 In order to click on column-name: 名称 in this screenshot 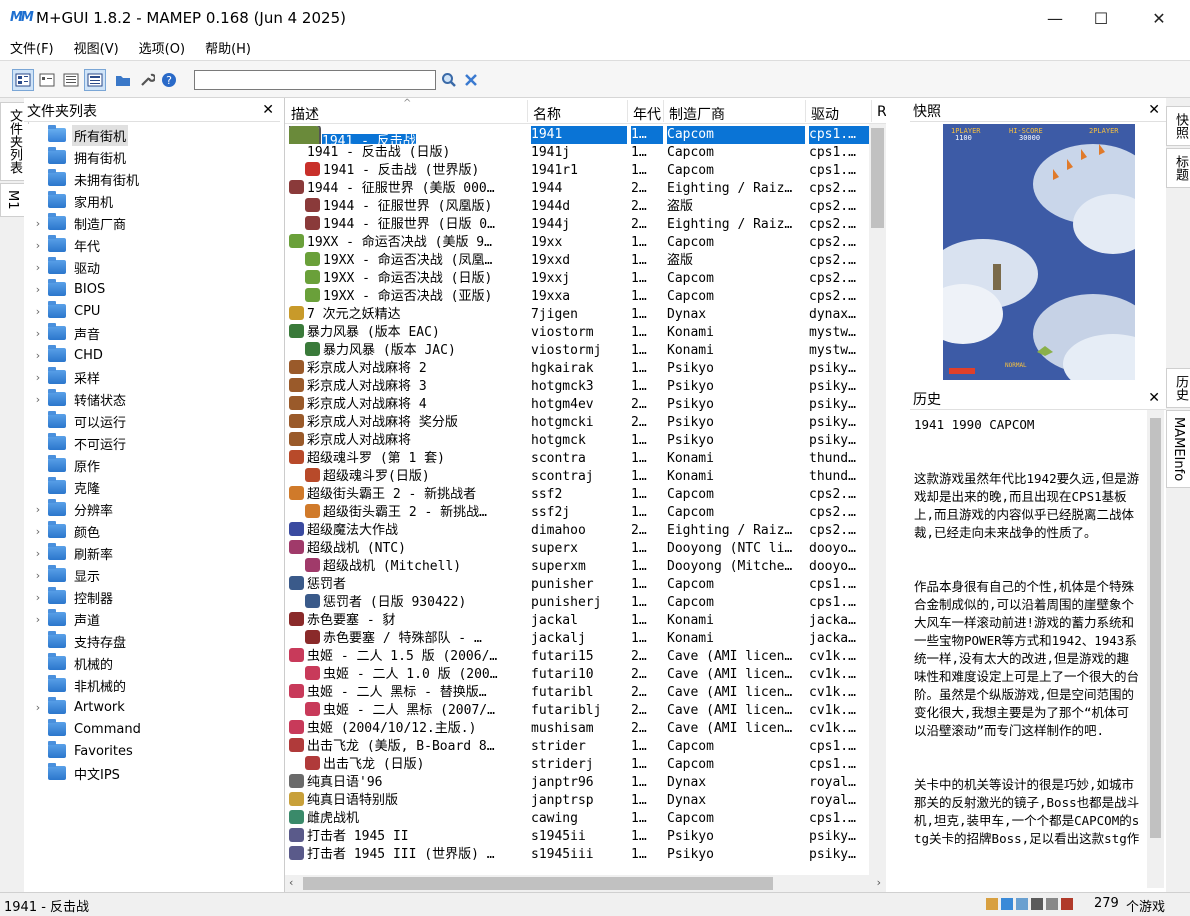, I will do `click(547, 114)`.